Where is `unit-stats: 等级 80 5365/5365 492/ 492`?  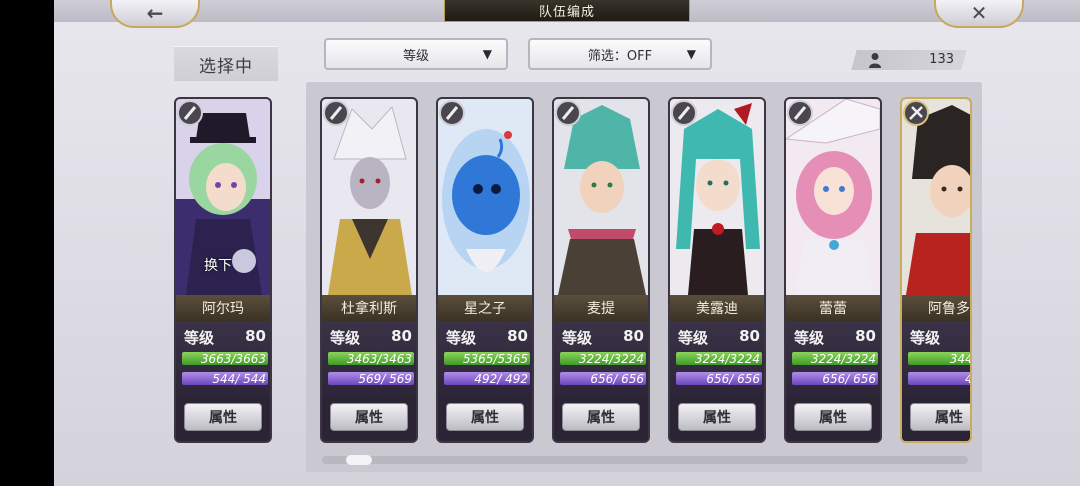
unit-stats: 等级 80 5365/5365 492/ 492 is located at coordinates (485, 358).